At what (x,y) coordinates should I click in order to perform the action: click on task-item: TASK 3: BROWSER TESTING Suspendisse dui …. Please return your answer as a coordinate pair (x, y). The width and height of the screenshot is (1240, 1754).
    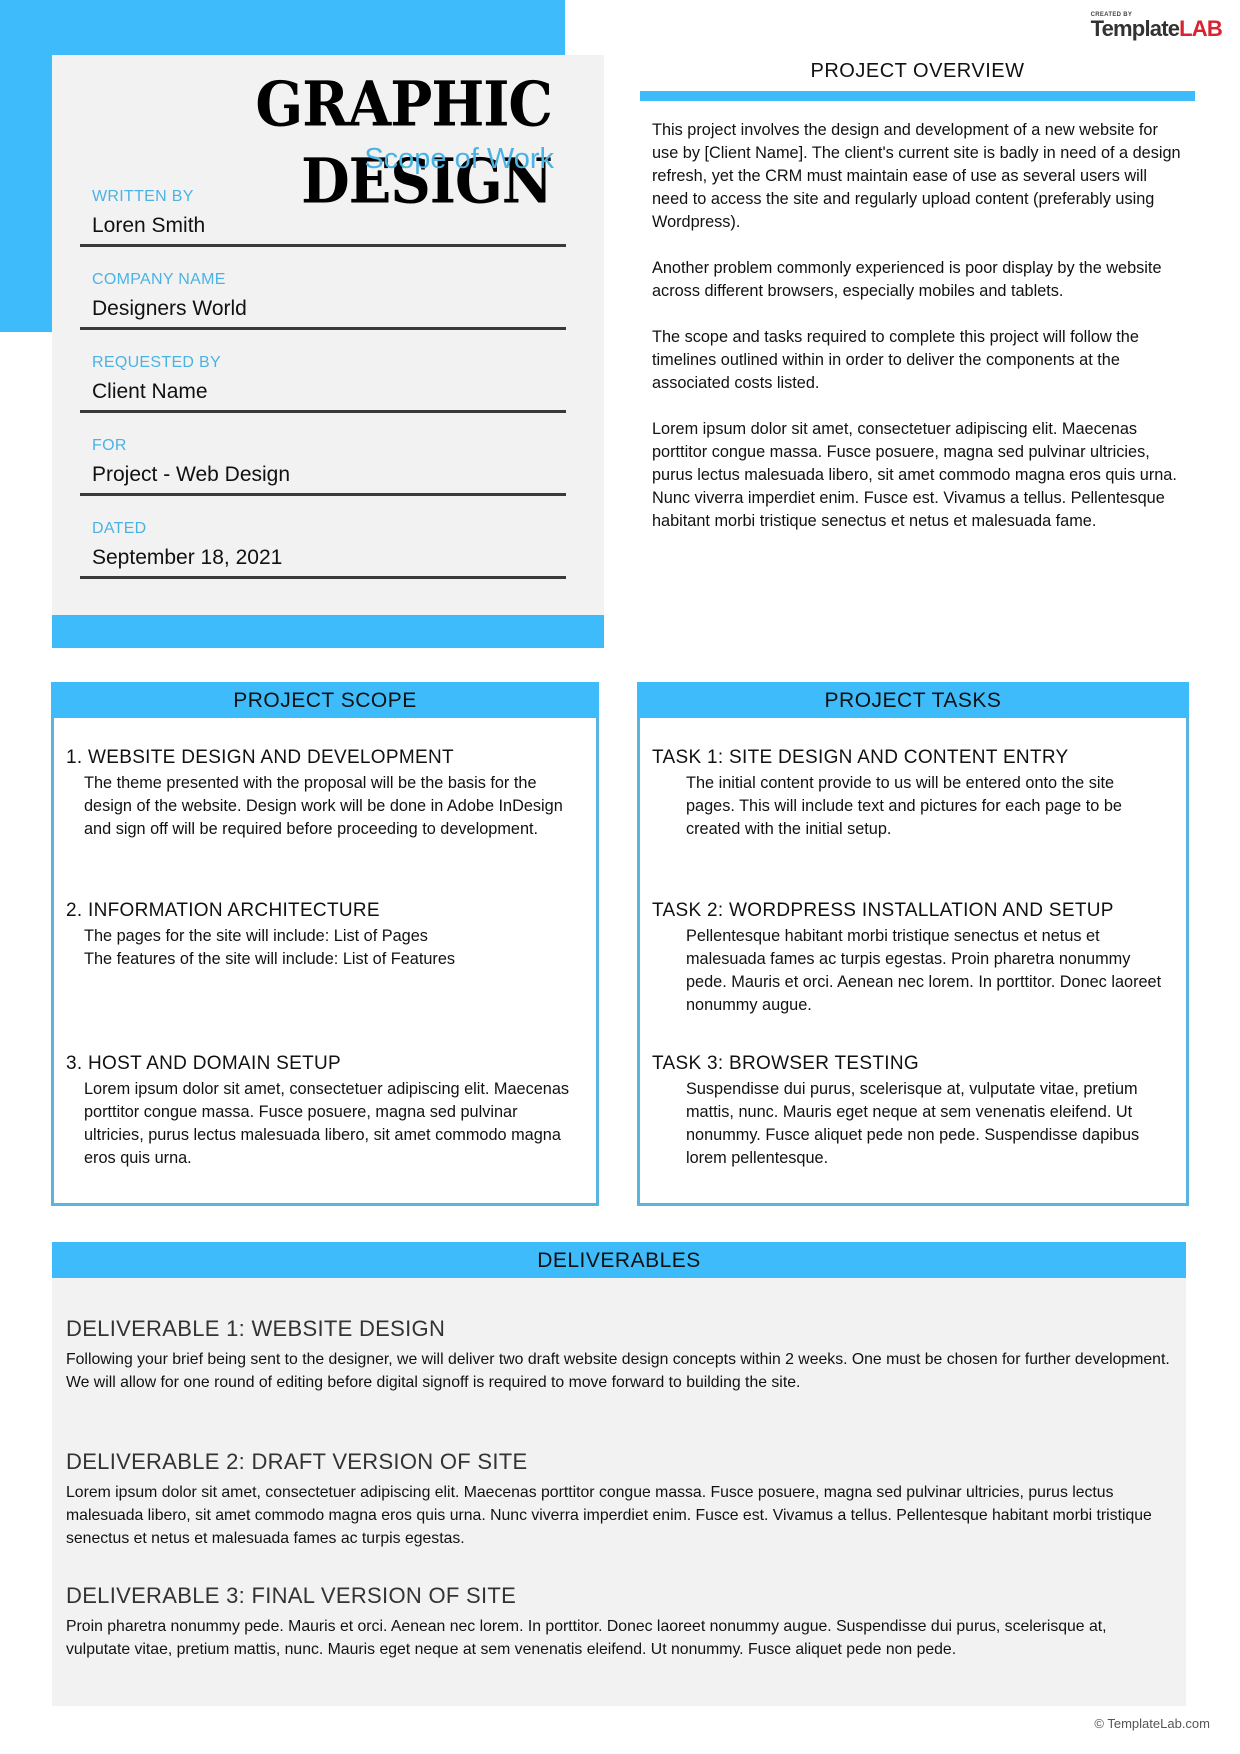
    Looking at the image, I should click on (909, 1111).